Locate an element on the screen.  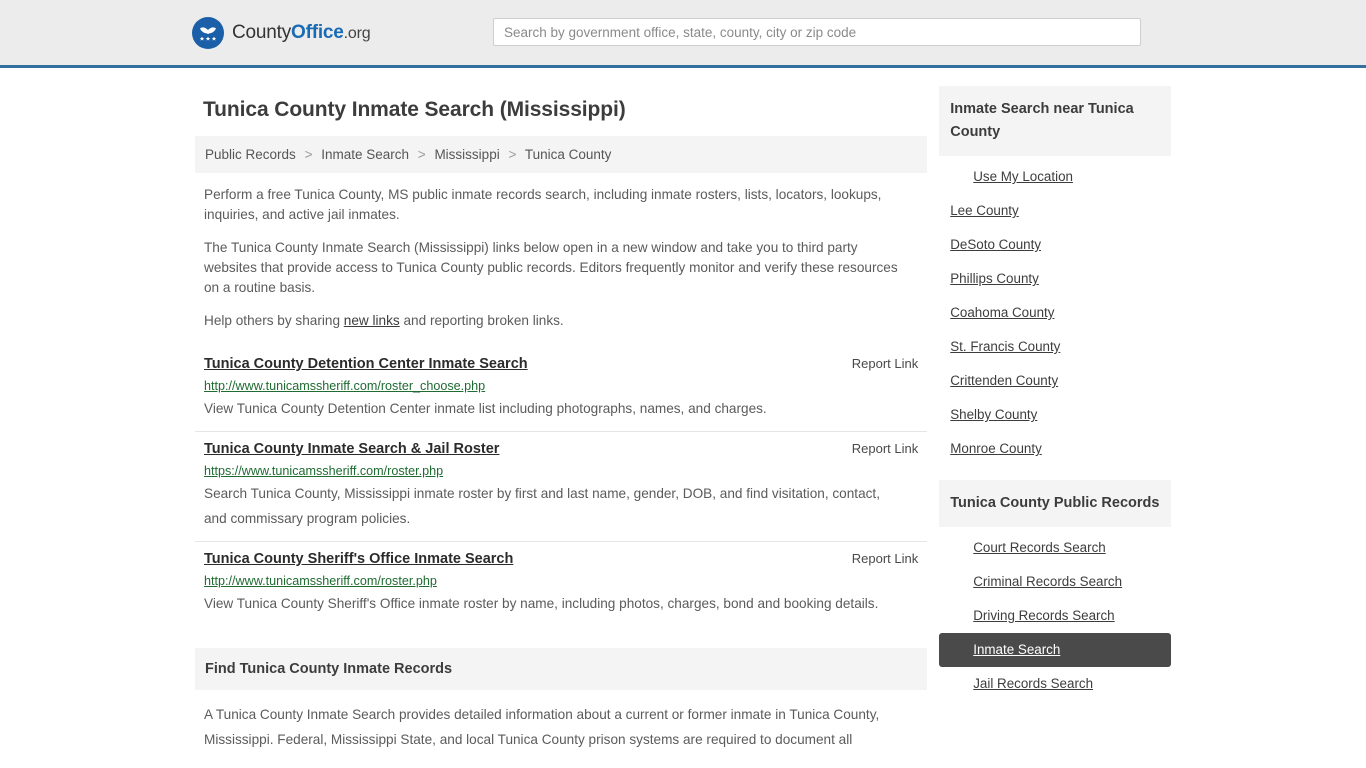
search-bar is located at coordinates (817, 32).